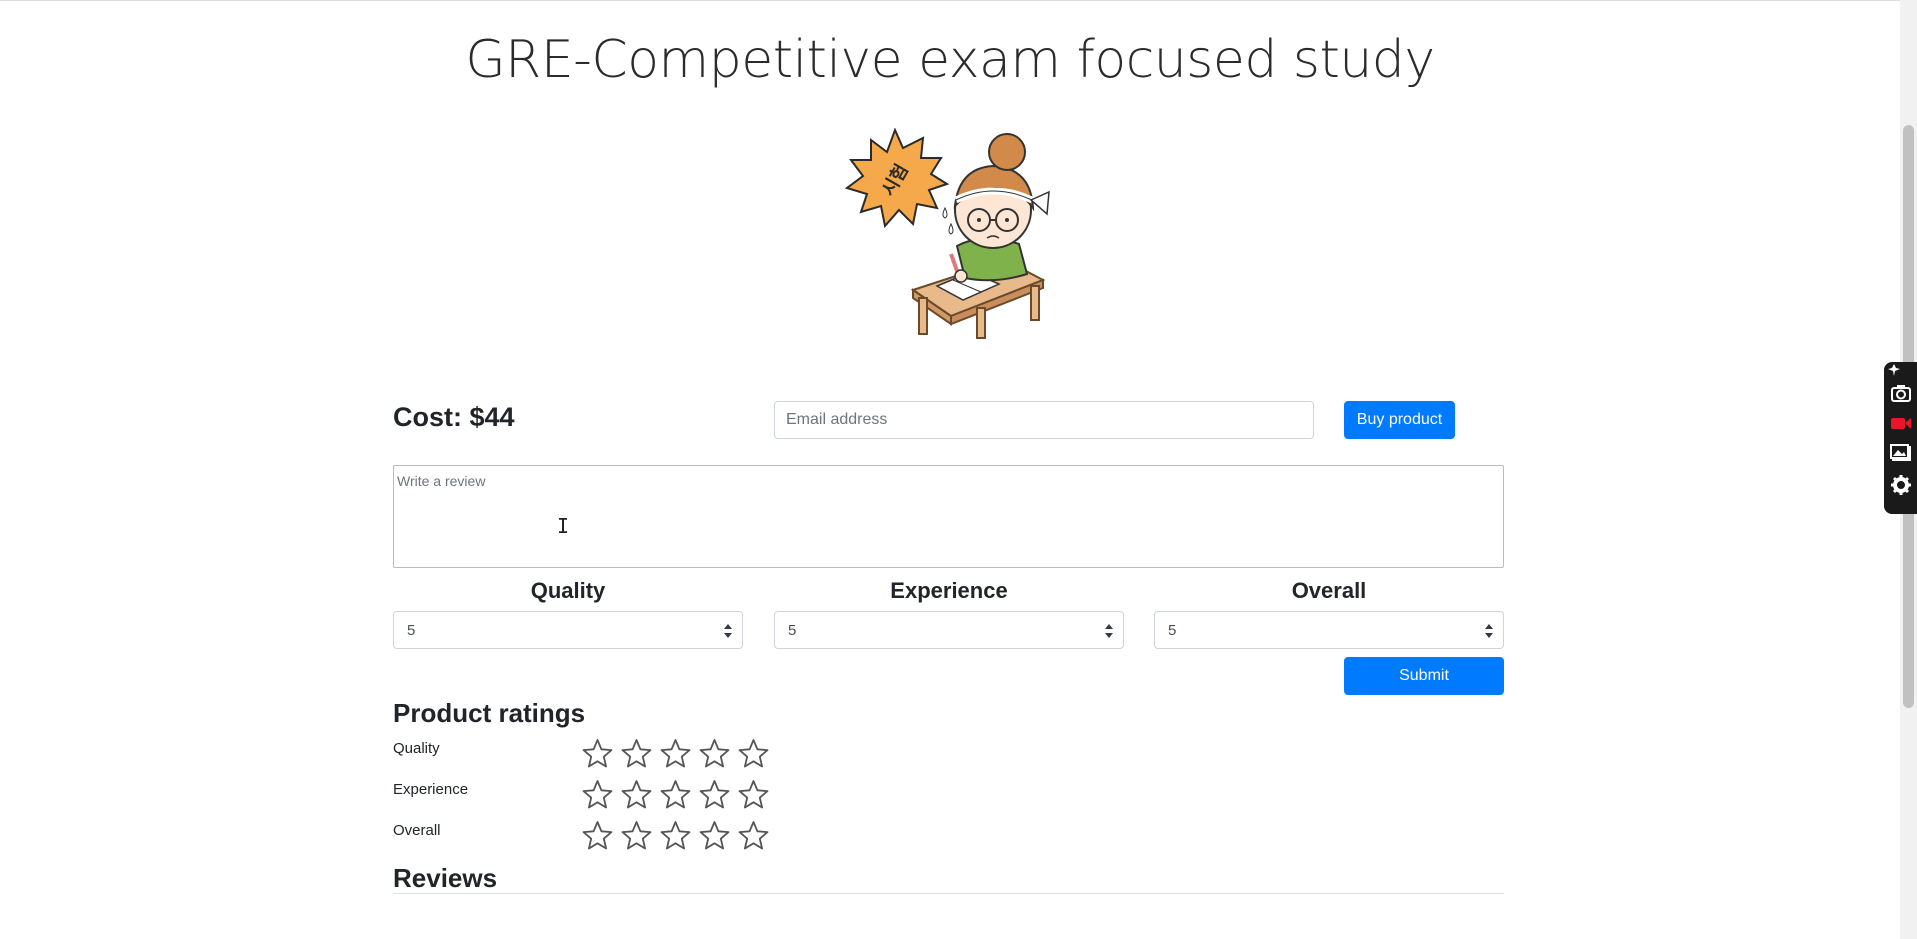  What do you see at coordinates (792, 630) in the screenshot?
I see `experience-select-value: 5` at bounding box center [792, 630].